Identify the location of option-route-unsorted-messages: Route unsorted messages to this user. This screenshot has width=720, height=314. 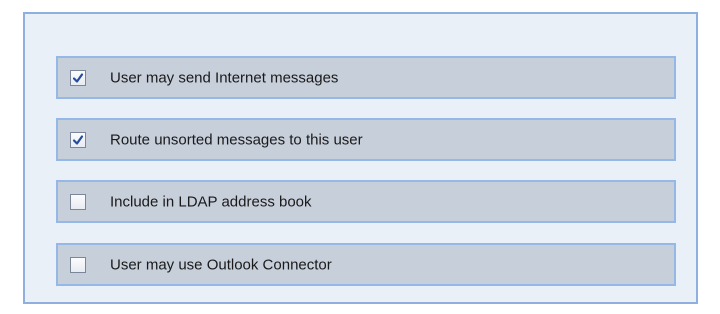
(366, 139).